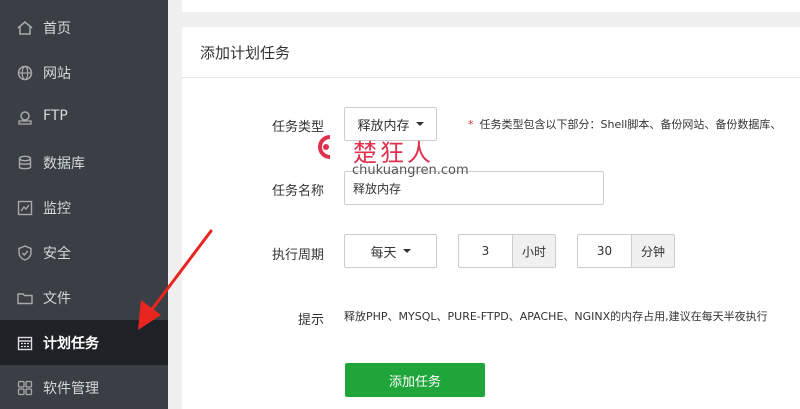 Image resolution: width=800 pixels, height=409 pixels. Describe the element at coordinates (653, 251) in the screenshot. I see `minute-unit-addon: 分钟` at that location.